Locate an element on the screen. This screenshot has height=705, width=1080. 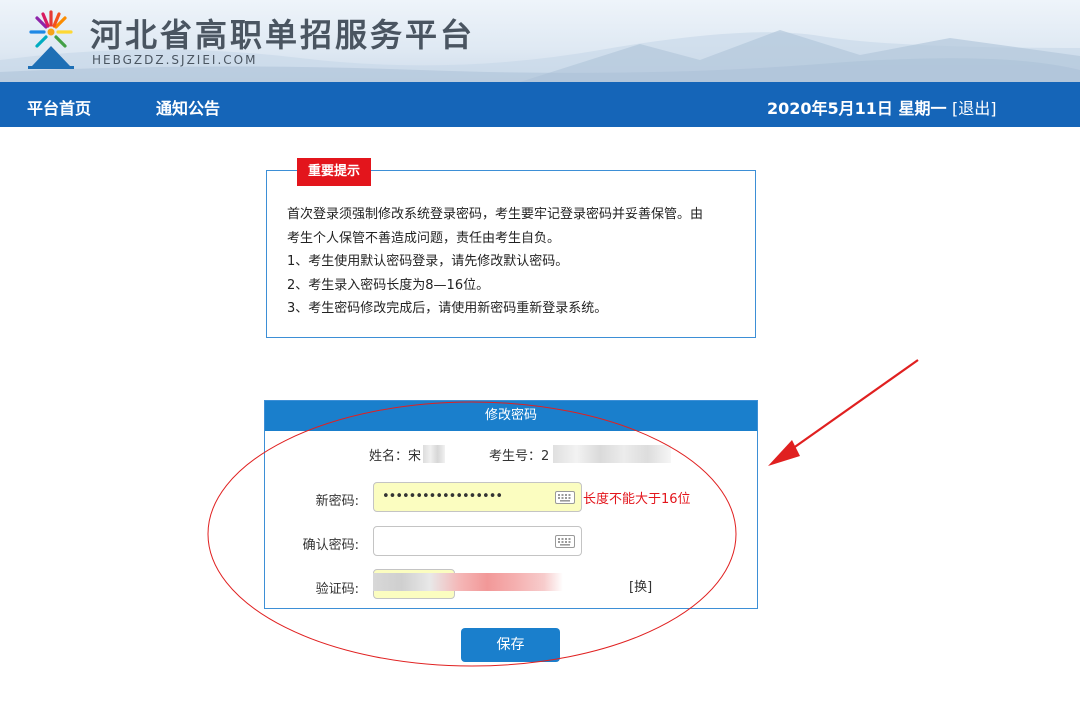
top-nav: 平台首页 通知公告 2020年5月11日 星期一 [退出] is located at coordinates (540, 104).